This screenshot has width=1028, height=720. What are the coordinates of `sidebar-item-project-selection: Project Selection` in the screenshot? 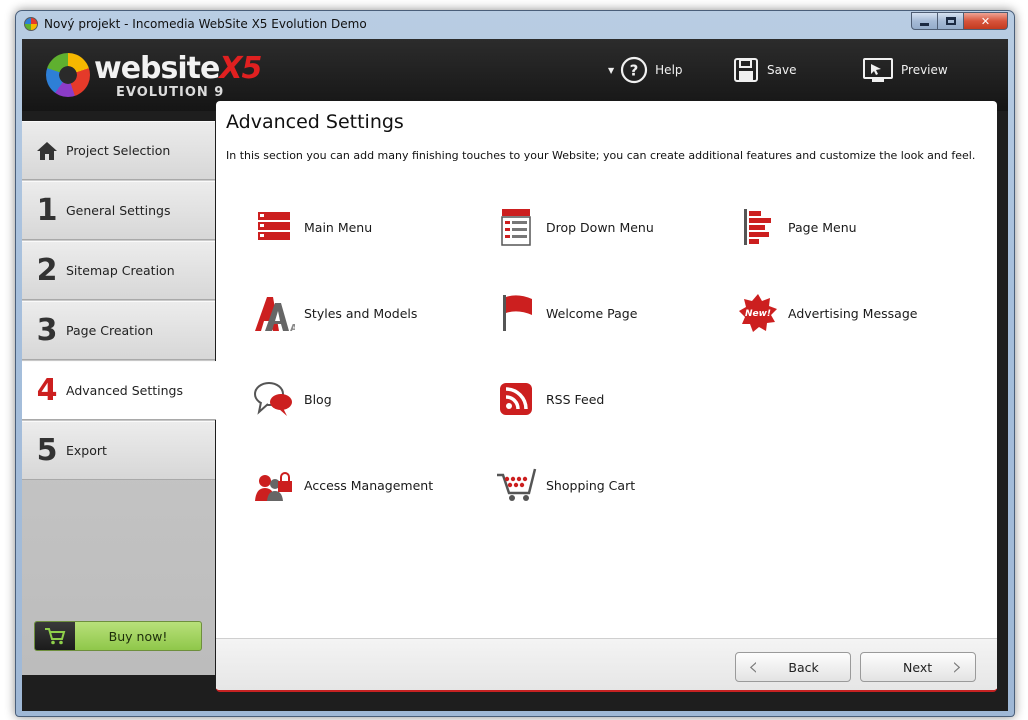 It's located at (118, 150).